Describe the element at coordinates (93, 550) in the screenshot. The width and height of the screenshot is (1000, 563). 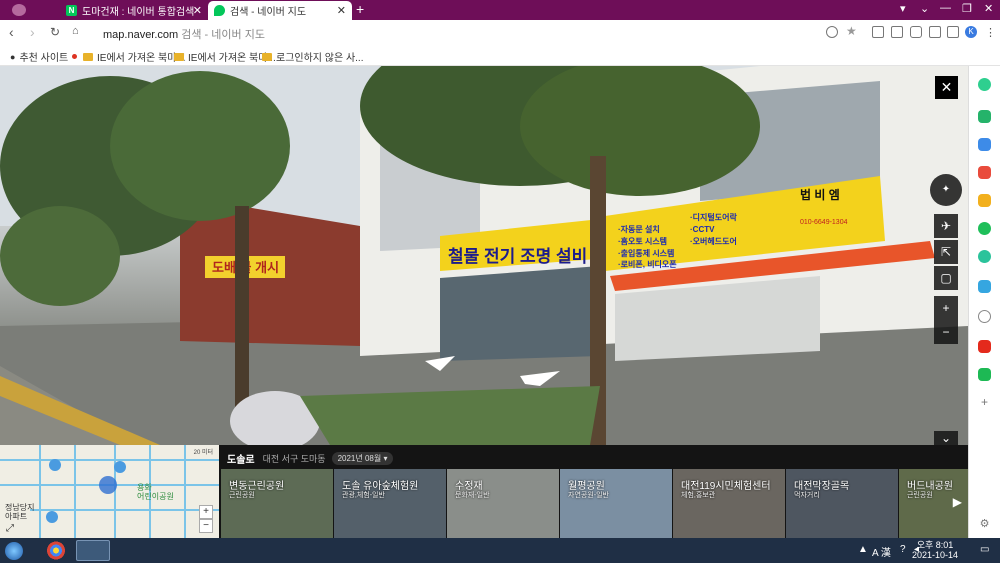
I see `whale-browser-icon` at that location.